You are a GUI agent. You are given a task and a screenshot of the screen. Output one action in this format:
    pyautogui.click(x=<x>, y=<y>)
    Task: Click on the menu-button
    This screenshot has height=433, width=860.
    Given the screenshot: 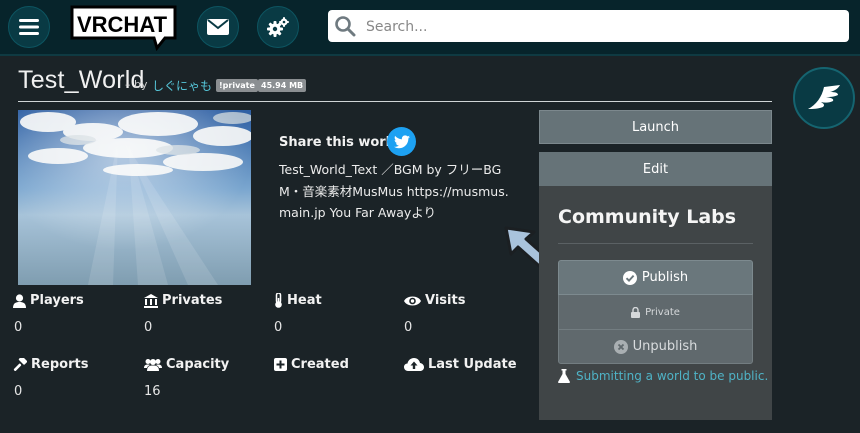 What is the action you would take?
    pyautogui.click(x=29, y=27)
    